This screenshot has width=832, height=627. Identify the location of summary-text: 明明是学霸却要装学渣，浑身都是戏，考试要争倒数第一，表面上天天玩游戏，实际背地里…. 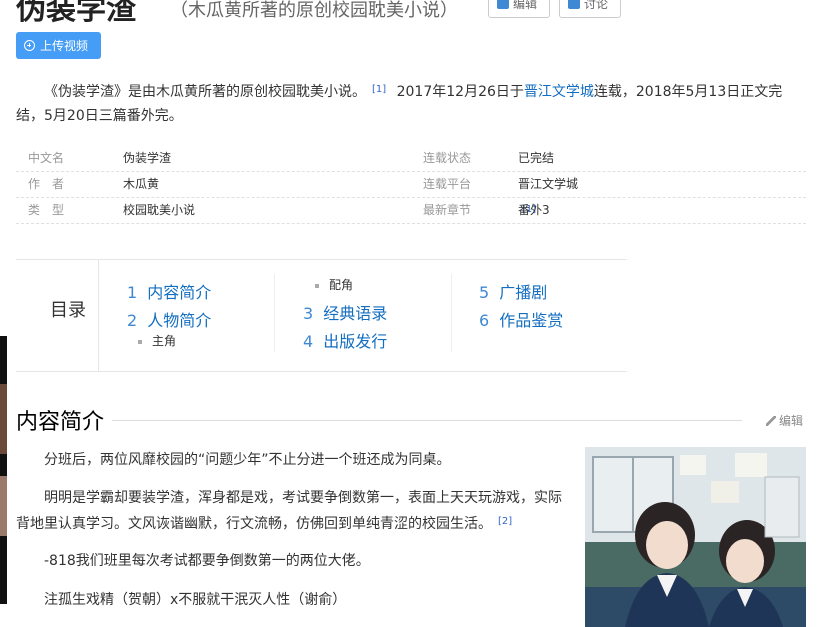
(289, 511).